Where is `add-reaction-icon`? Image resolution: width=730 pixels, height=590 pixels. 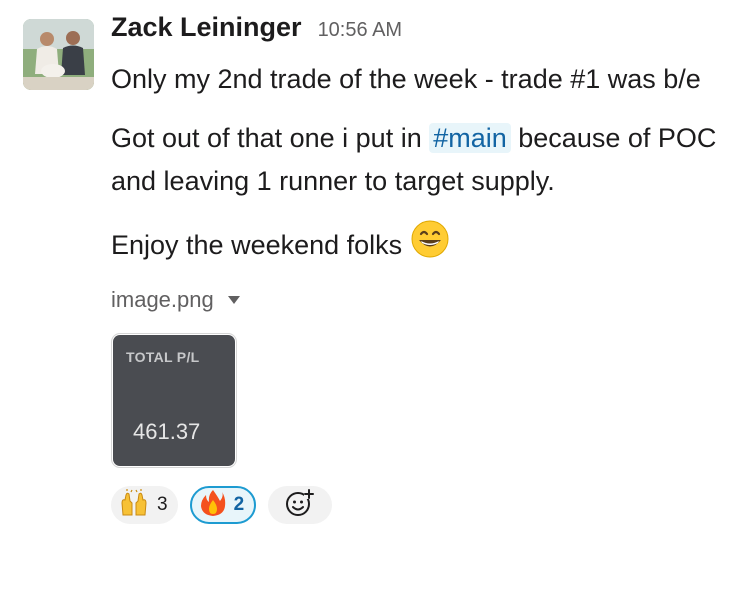
add-reaction-icon is located at coordinates (300, 505).